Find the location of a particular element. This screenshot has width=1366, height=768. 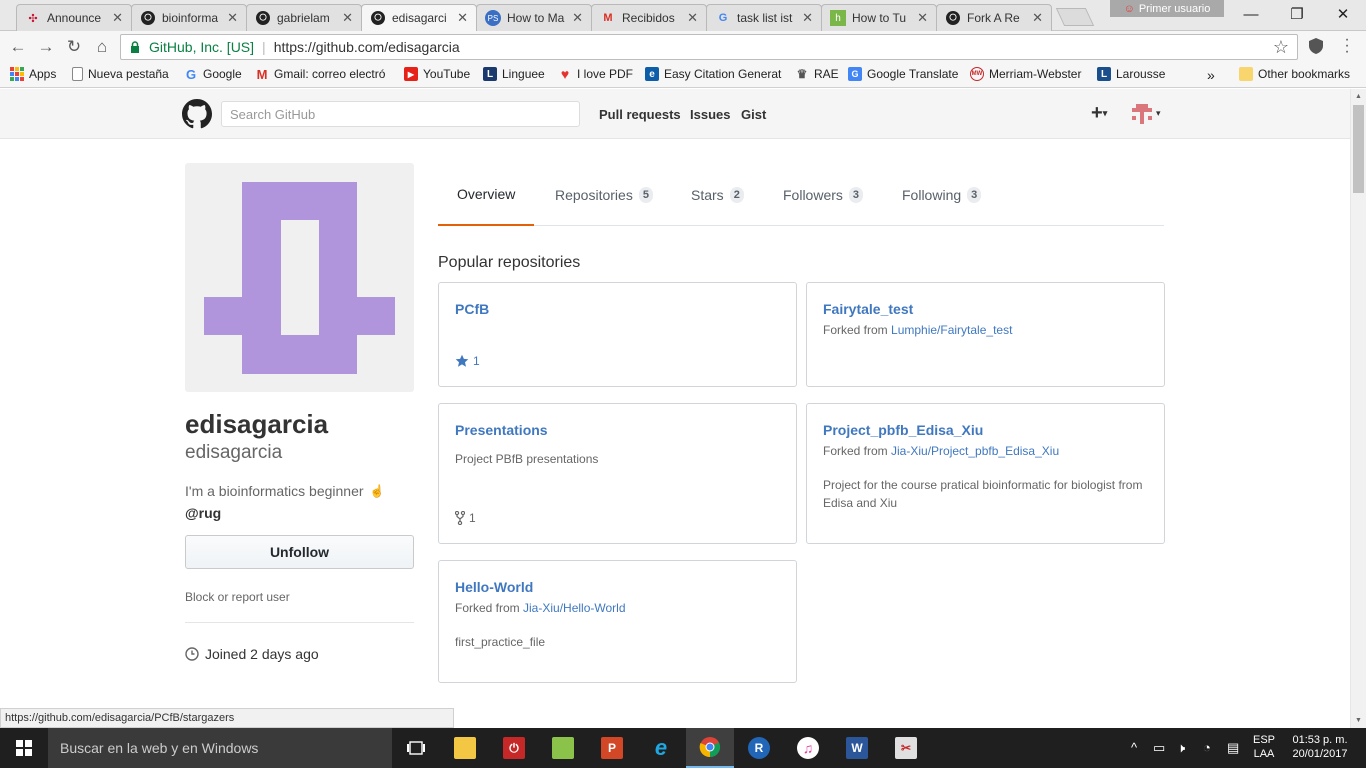

taskbar-chrome is located at coordinates (710, 748).